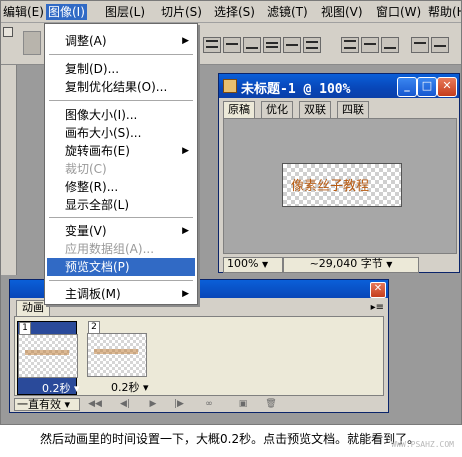 Image resolution: width=462 pixels, height=457 pixels. What do you see at coordinates (179, 404) in the screenshot?
I see `next-frame-icon: |▶` at bounding box center [179, 404].